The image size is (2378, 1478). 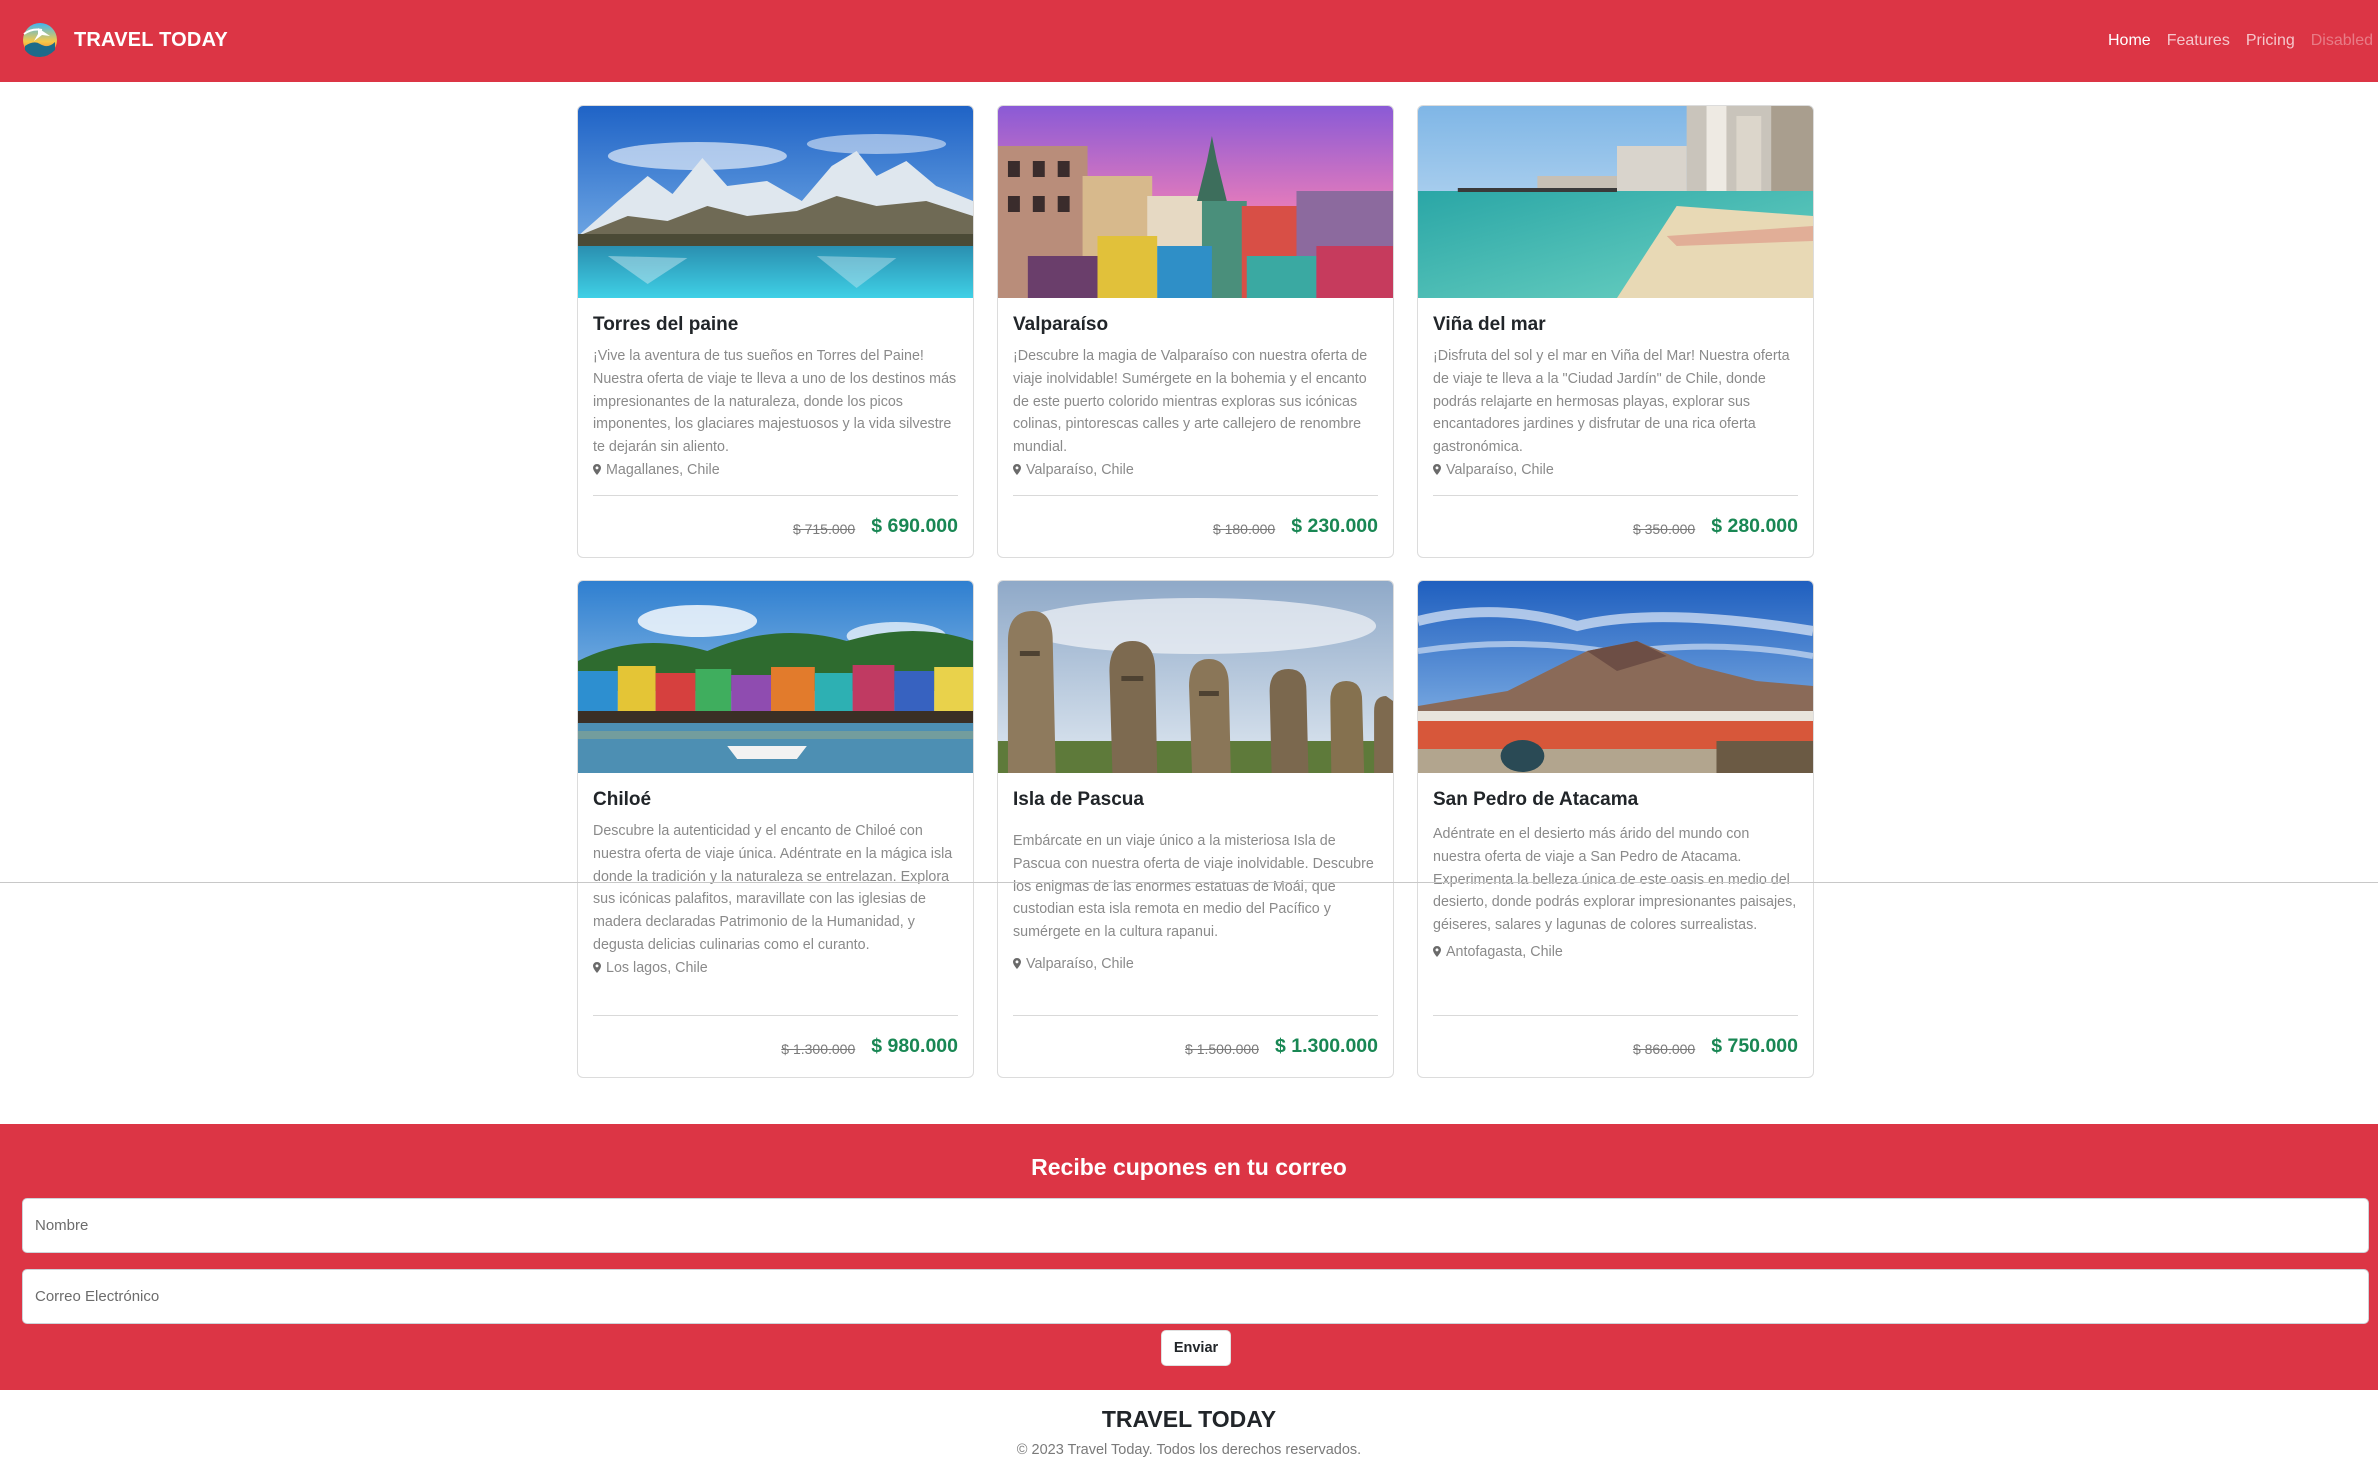 I want to click on card-footer: $ 1.500.000 $ 1.300.000, so click(x=1195, y=1046).